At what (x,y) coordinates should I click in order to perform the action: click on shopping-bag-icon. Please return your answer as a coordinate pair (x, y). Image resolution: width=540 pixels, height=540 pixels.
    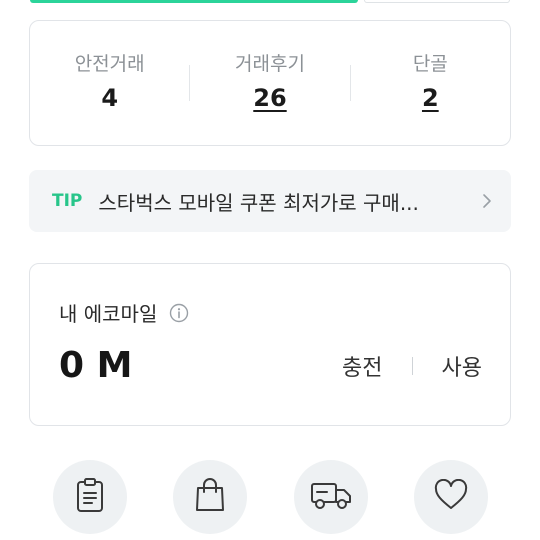
    Looking at the image, I should click on (210, 497).